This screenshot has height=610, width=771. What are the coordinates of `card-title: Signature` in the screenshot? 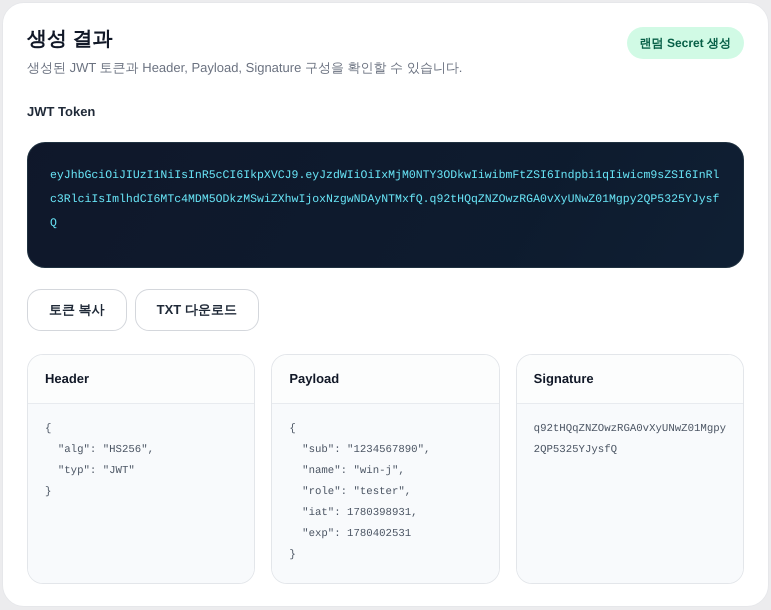 It's located at (564, 379).